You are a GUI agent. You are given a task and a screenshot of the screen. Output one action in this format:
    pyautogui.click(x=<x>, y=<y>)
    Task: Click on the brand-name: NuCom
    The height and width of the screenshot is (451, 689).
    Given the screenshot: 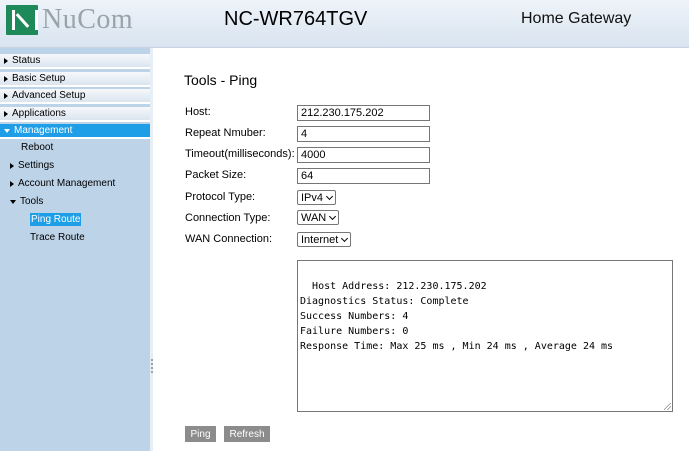 What is the action you would take?
    pyautogui.click(x=88, y=19)
    